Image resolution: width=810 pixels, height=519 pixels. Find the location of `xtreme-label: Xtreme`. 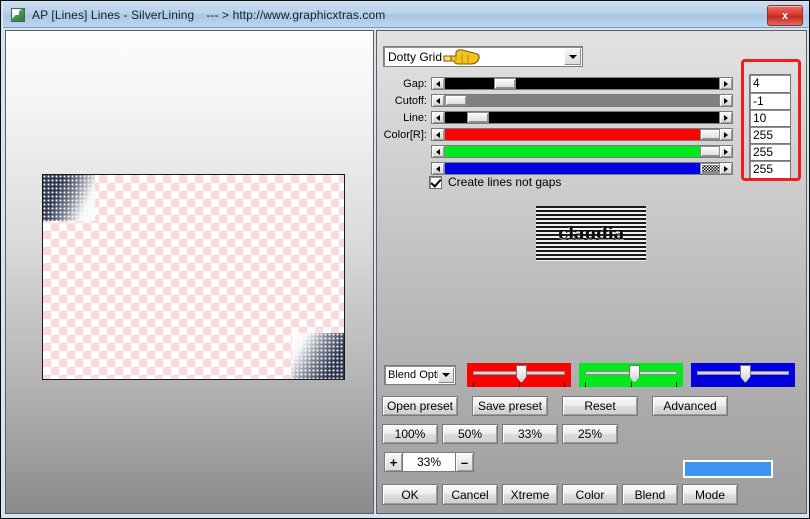

xtreme-label: Xtreme is located at coordinates (530, 494).